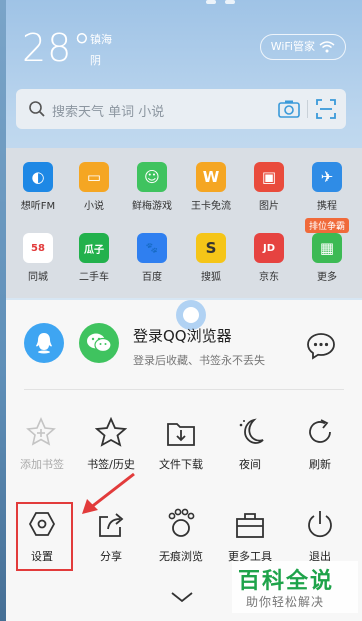 The width and height of the screenshot is (362, 621). What do you see at coordinates (327, 177) in the screenshot?
I see `app-icon: ✈` at bounding box center [327, 177].